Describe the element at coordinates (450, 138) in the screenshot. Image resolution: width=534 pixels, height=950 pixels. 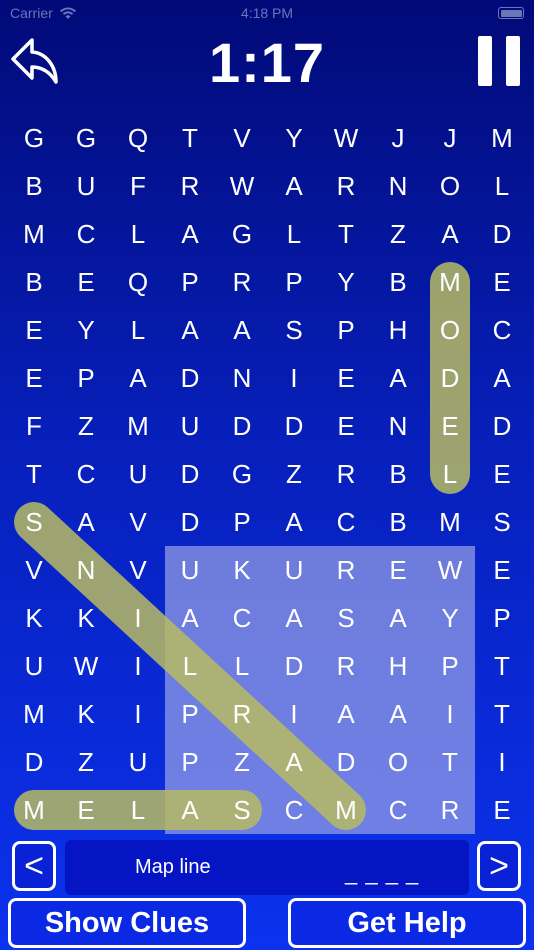
I see `grid-cell: J` at that location.